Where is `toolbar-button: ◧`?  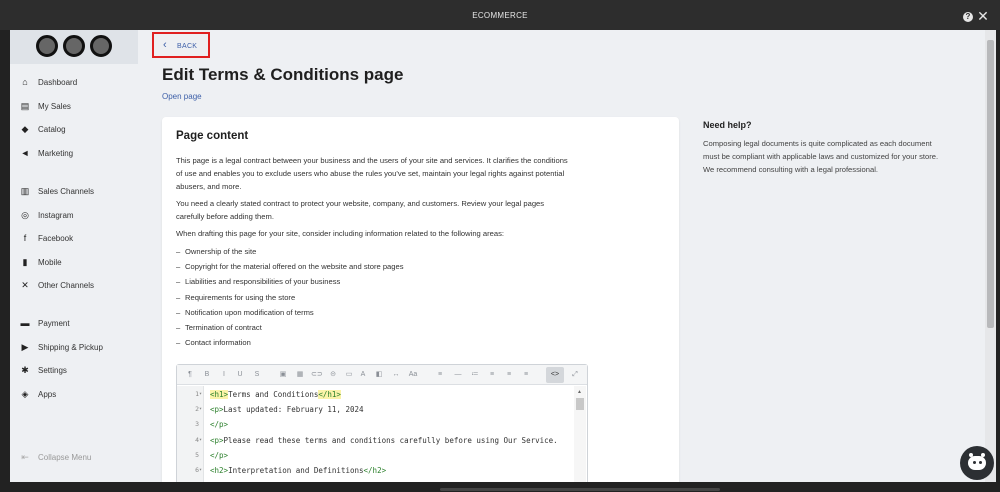
toolbar-button: ◧ is located at coordinates (379, 375).